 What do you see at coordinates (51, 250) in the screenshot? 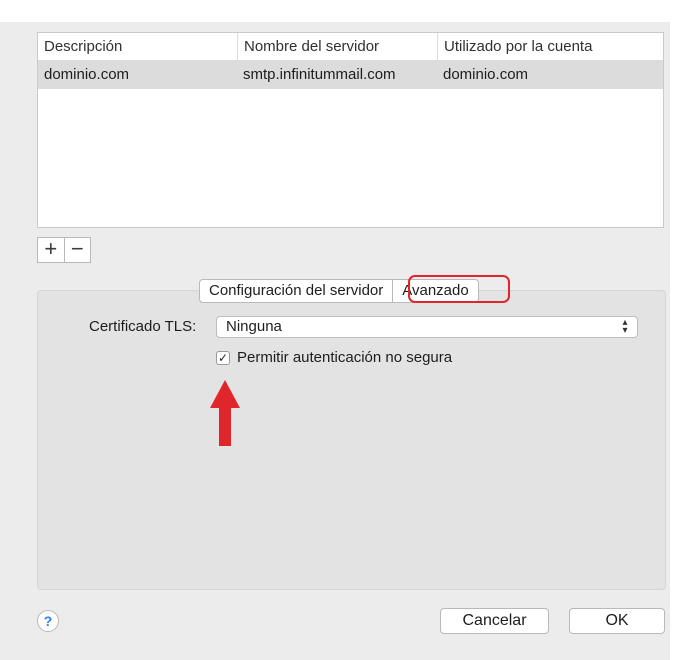
I see `add-server-button: +` at bounding box center [51, 250].